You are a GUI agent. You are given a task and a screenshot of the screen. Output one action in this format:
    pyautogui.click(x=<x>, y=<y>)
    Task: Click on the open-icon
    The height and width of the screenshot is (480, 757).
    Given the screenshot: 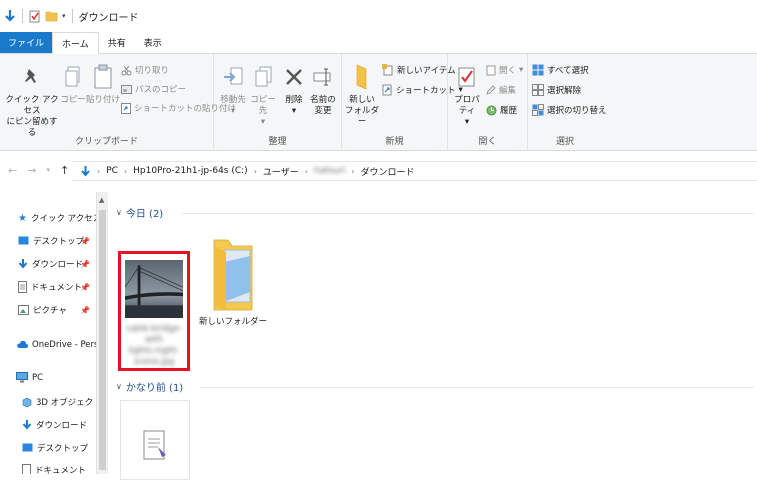 What is the action you would take?
    pyautogui.click(x=491, y=70)
    